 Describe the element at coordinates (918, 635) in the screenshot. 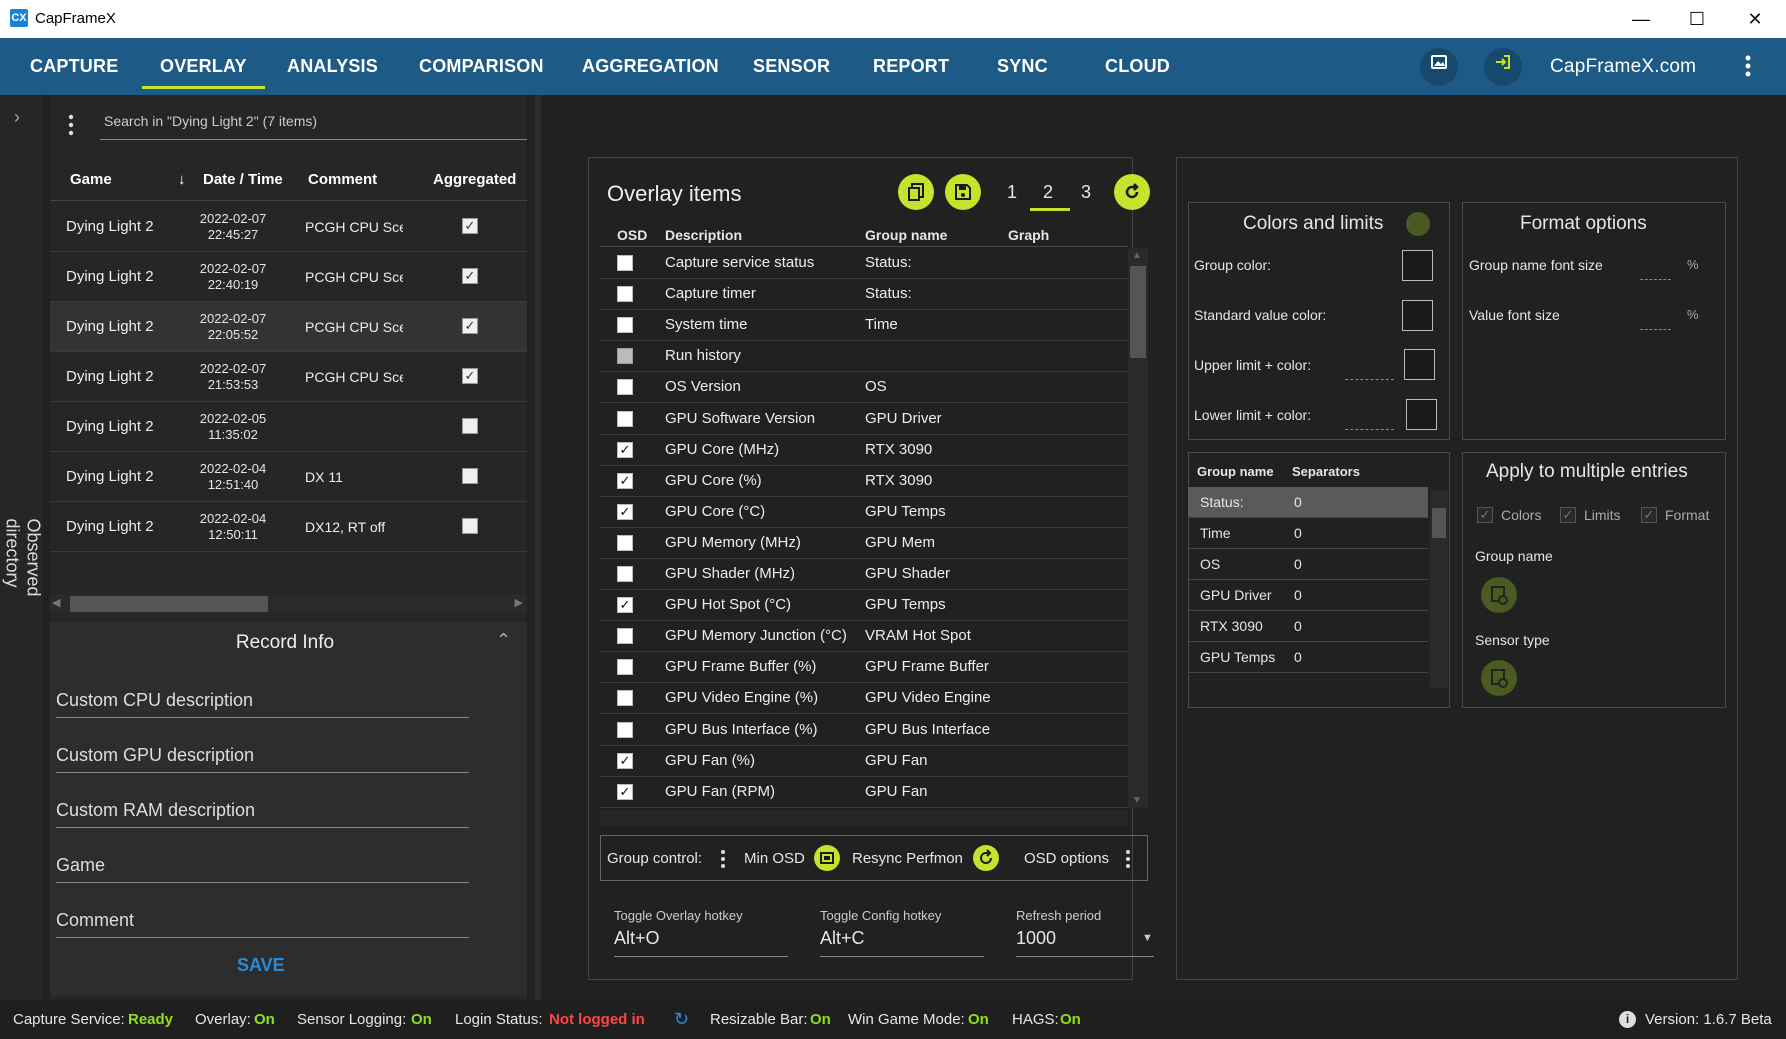

I see `overlay-item-group: VRAM Hot Spot` at that location.